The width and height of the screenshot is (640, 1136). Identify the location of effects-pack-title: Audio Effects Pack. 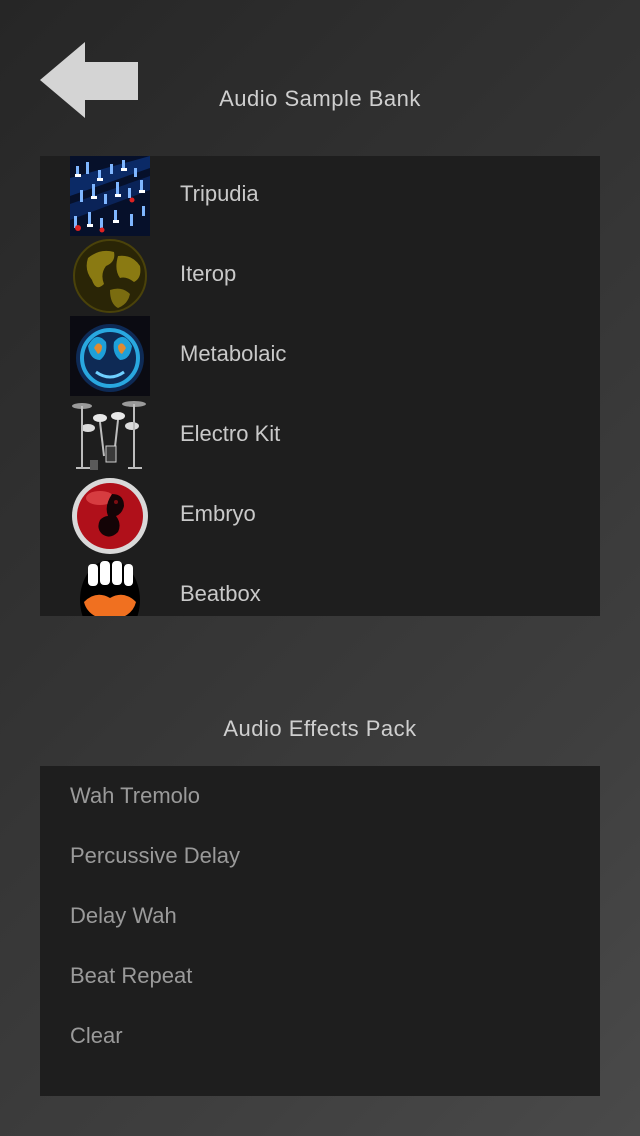
(320, 728).